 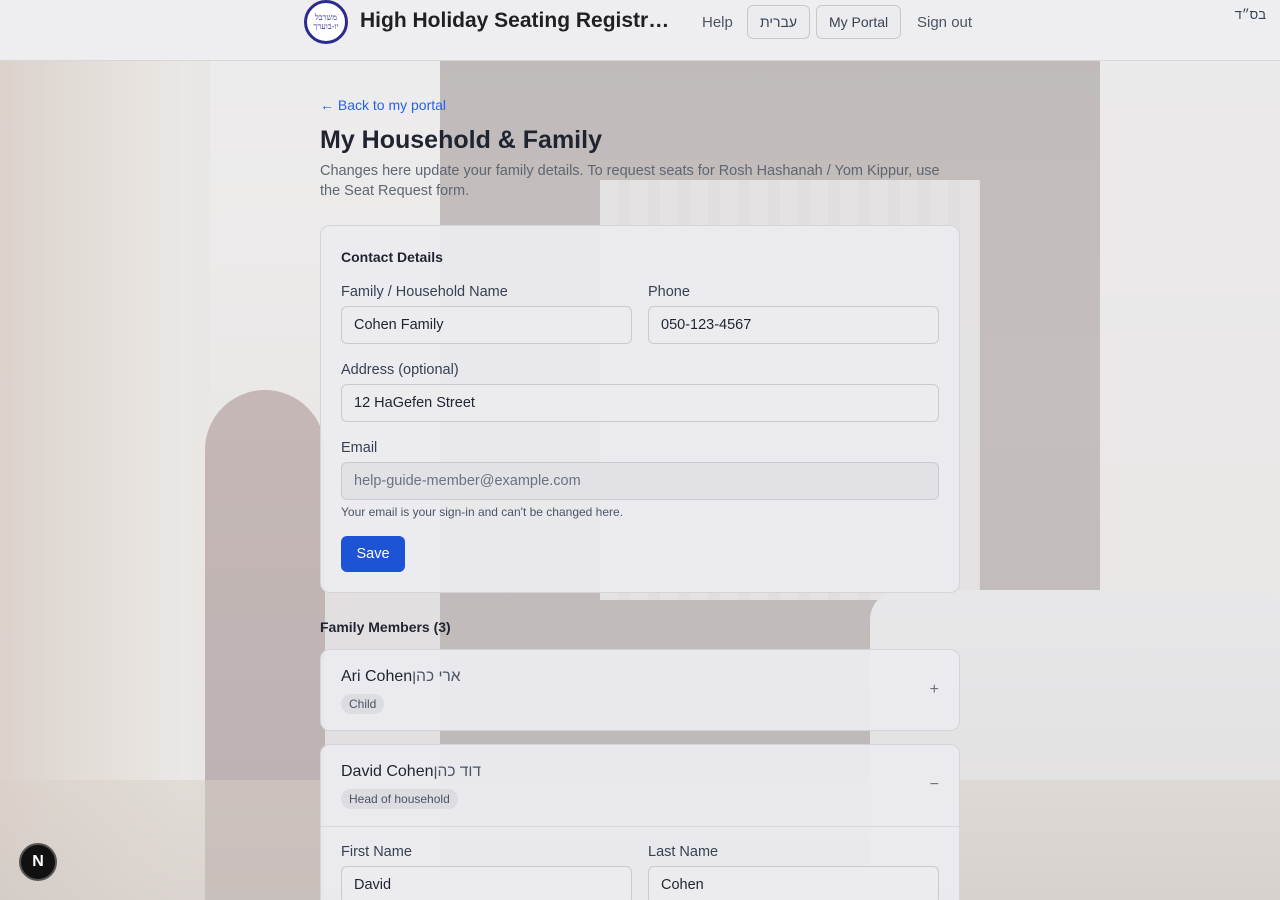 What do you see at coordinates (669, 292) in the screenshot?
I see `phone-label: Phone` at bounding box center [669, 292].